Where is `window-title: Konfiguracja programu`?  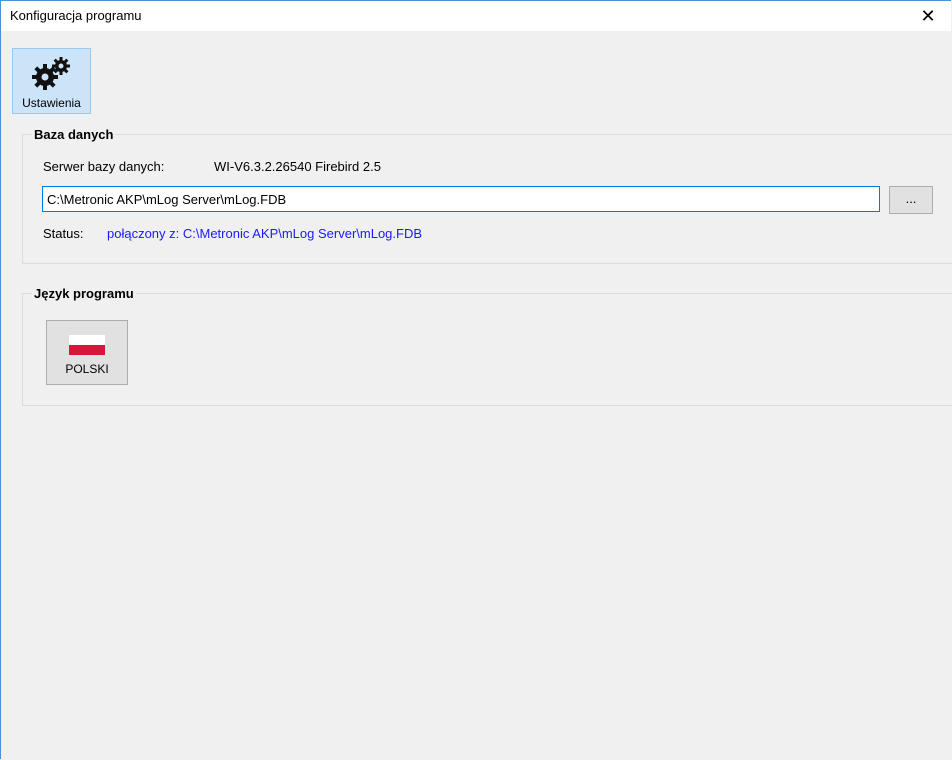
window-title: Konfiguracja programu is located at coordinates (76, 15).